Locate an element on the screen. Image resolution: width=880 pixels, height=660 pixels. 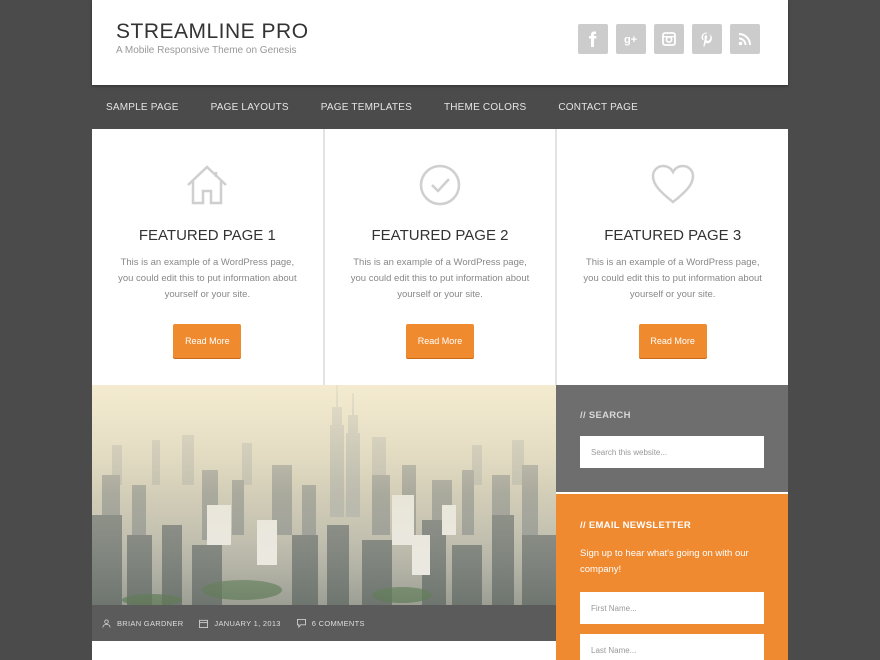
google-plus-icon: g+ is located at coordinates (631, 39).